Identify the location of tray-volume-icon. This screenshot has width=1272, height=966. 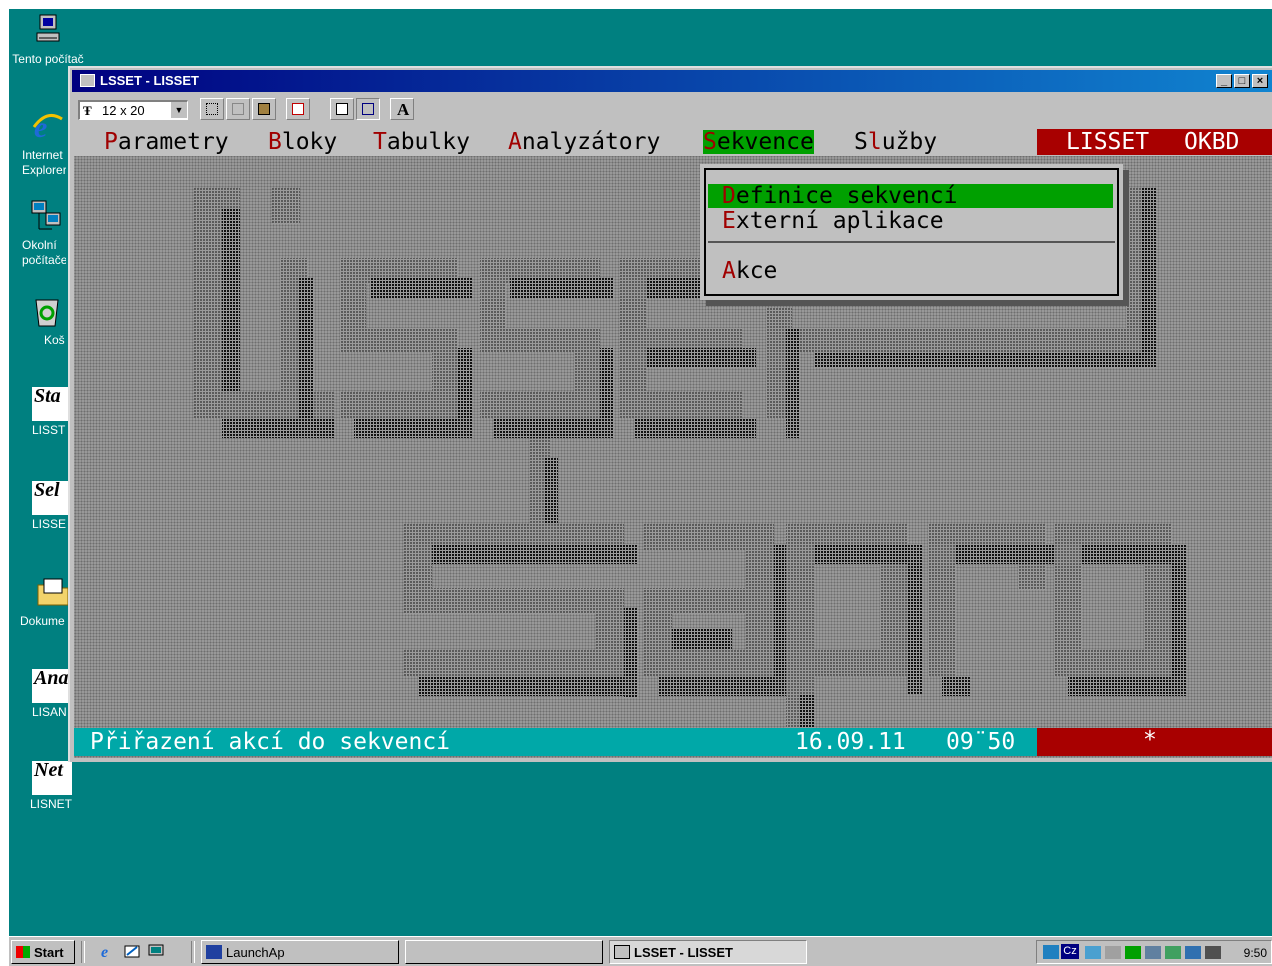
(1113, 952).